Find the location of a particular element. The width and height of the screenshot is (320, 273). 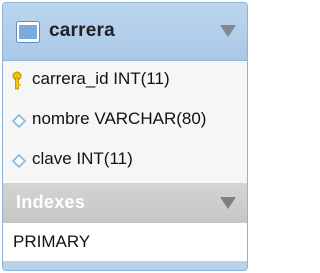

column-row-carrera-id: carrera_id INT(11) is located at coordinates (125, 81).